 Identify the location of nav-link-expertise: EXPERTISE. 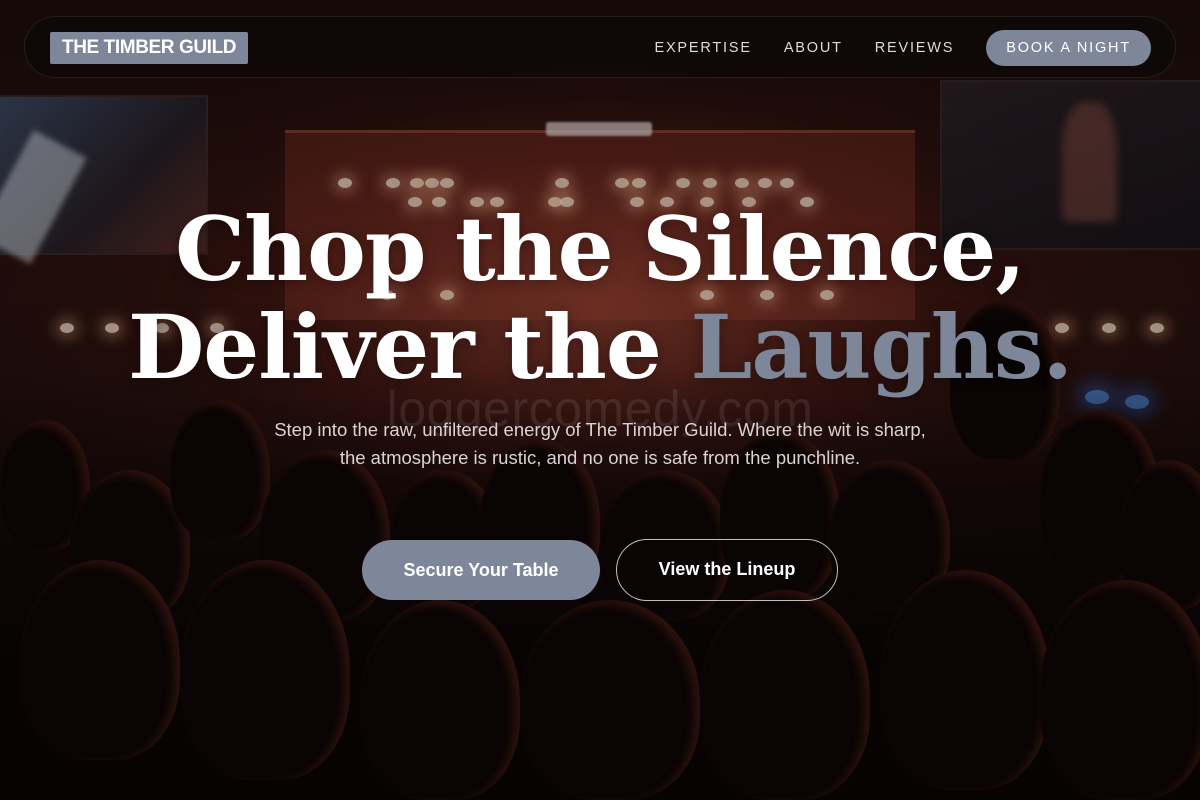
(702, 48).